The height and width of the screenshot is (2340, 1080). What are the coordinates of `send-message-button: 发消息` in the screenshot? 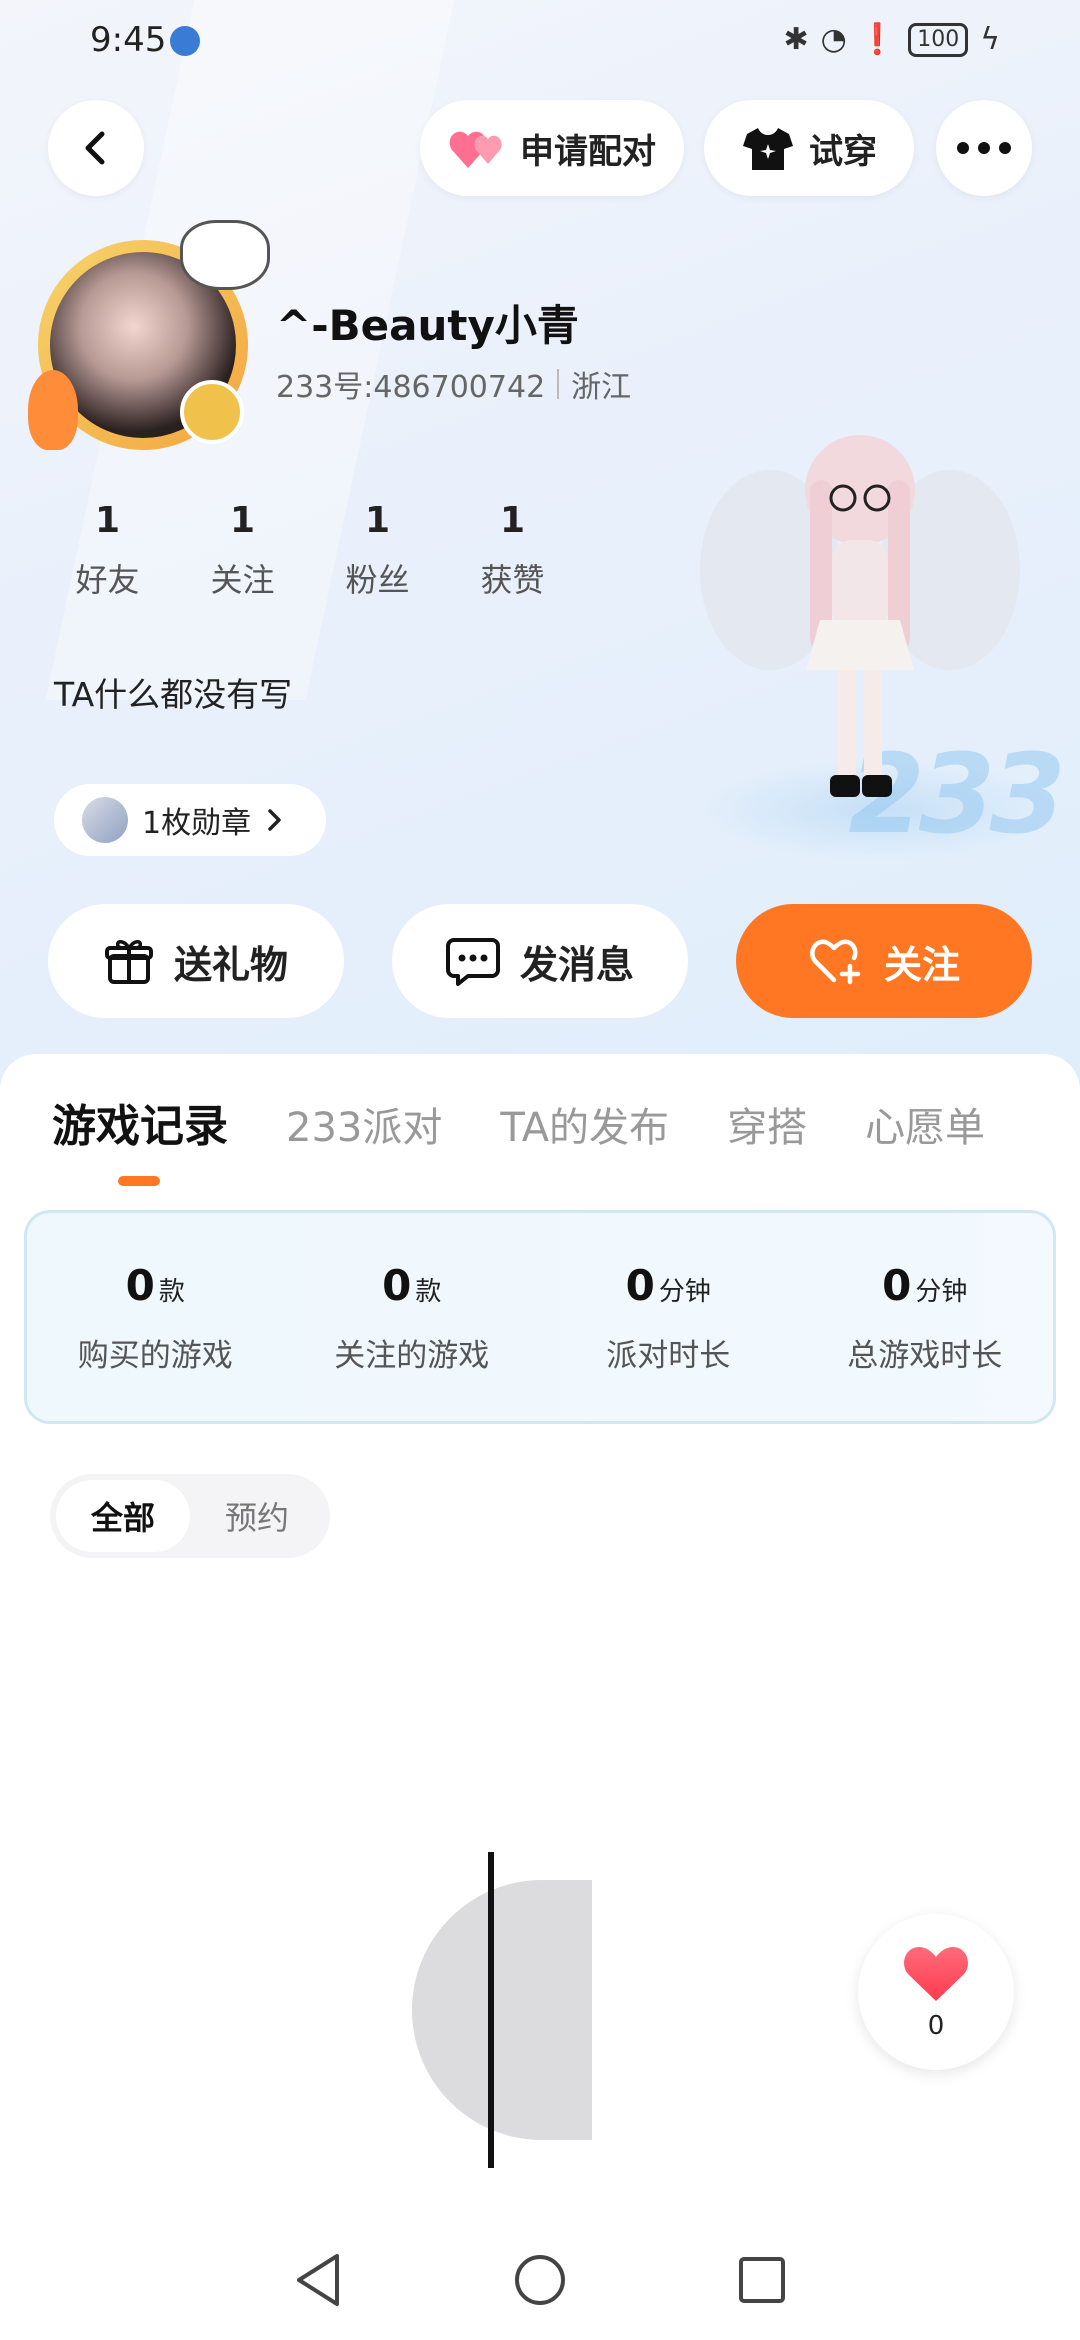 It's located at (540, 961).